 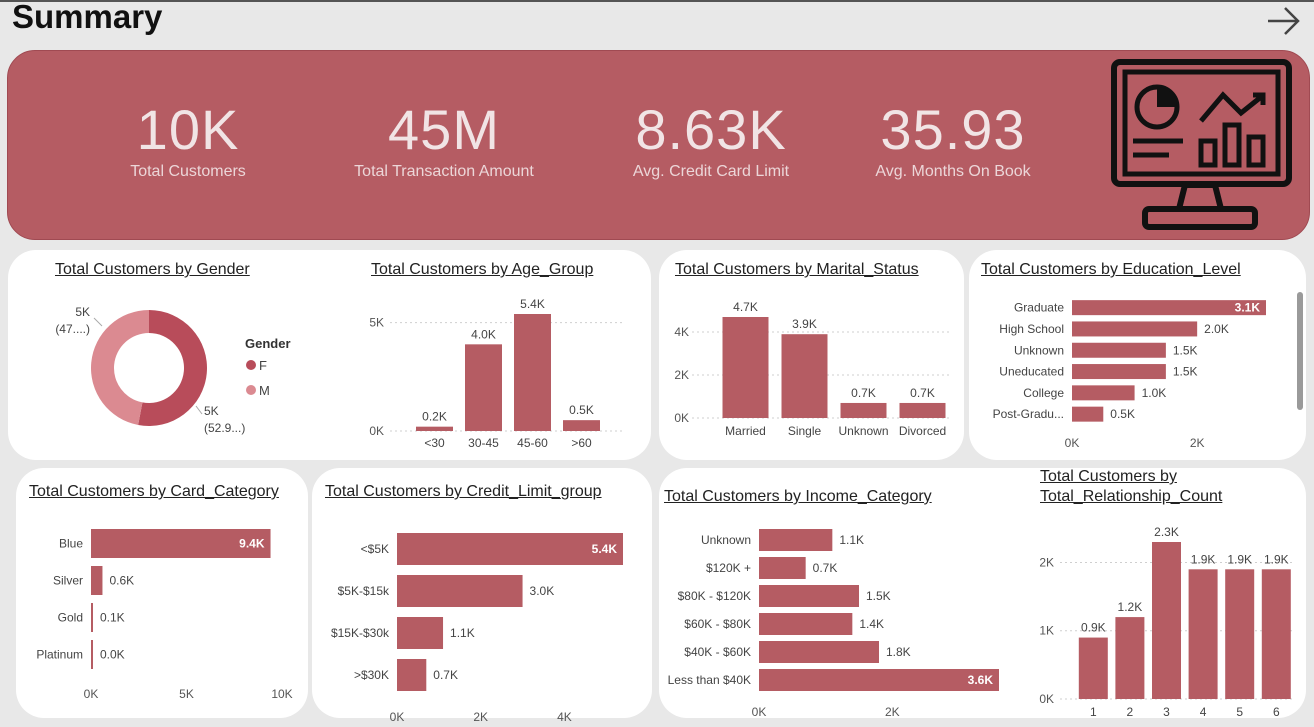 I want to click on chart-title-age: Total Customers by Age_Group, so click(x=482, y=269).